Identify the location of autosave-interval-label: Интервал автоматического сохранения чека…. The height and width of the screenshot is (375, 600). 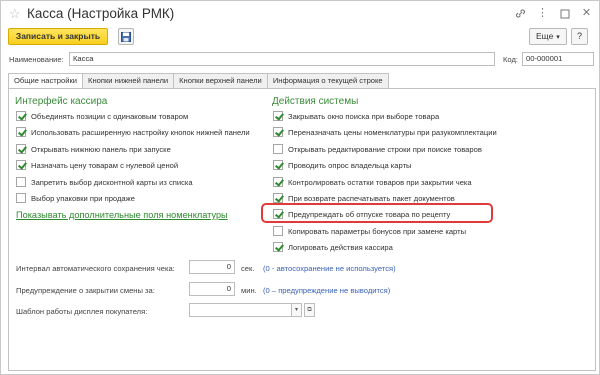
(95, 268).